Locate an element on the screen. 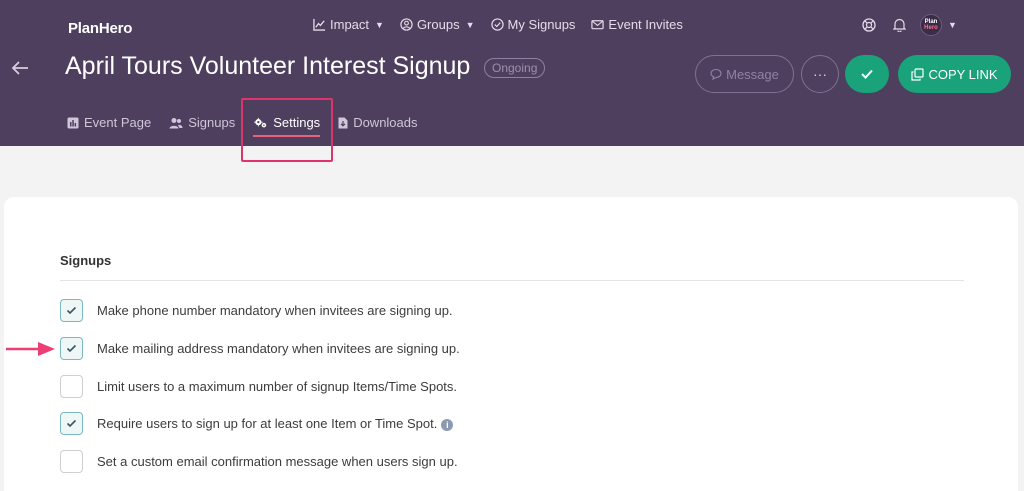 The image size is (1024, 491). comment-icon is located at coordinates (716, 74).